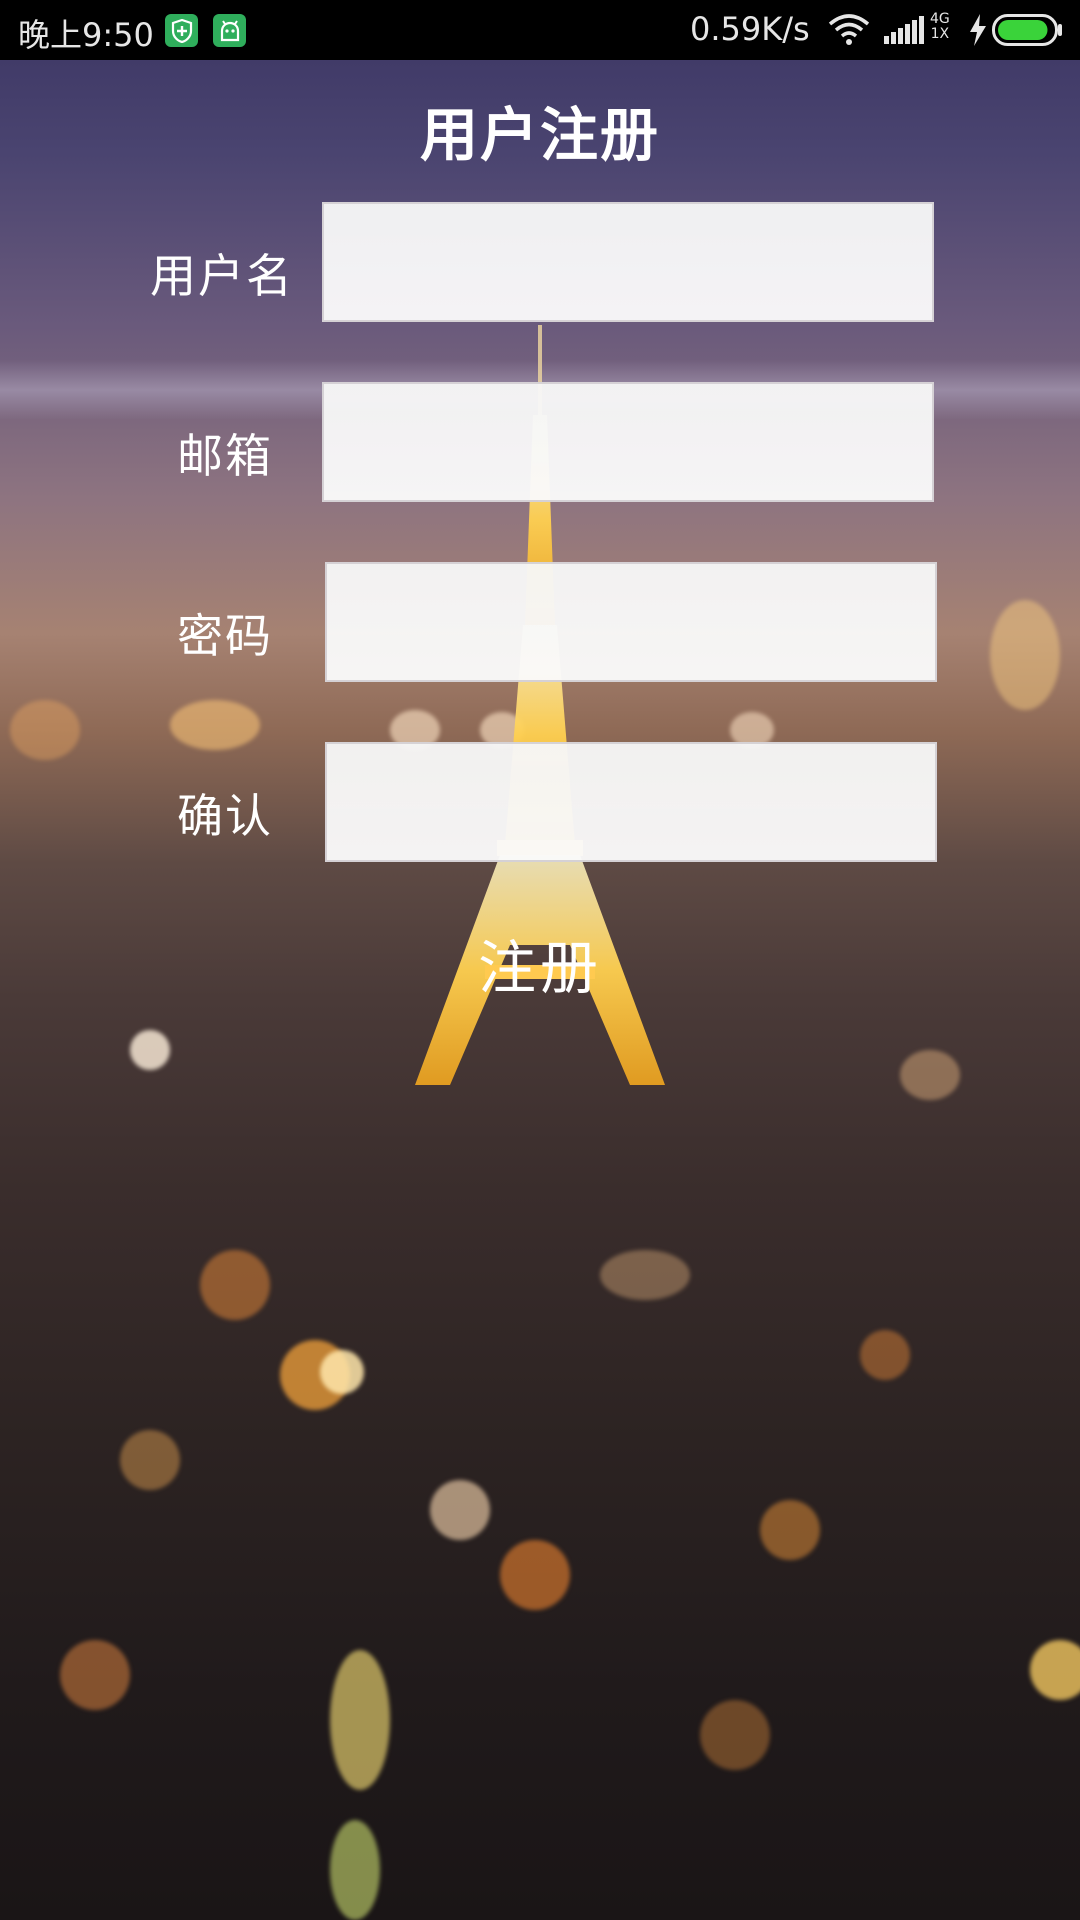 This screenshot has width=1080, height=1920. I want to click on network-type-top: 4G, so click(940, 19).